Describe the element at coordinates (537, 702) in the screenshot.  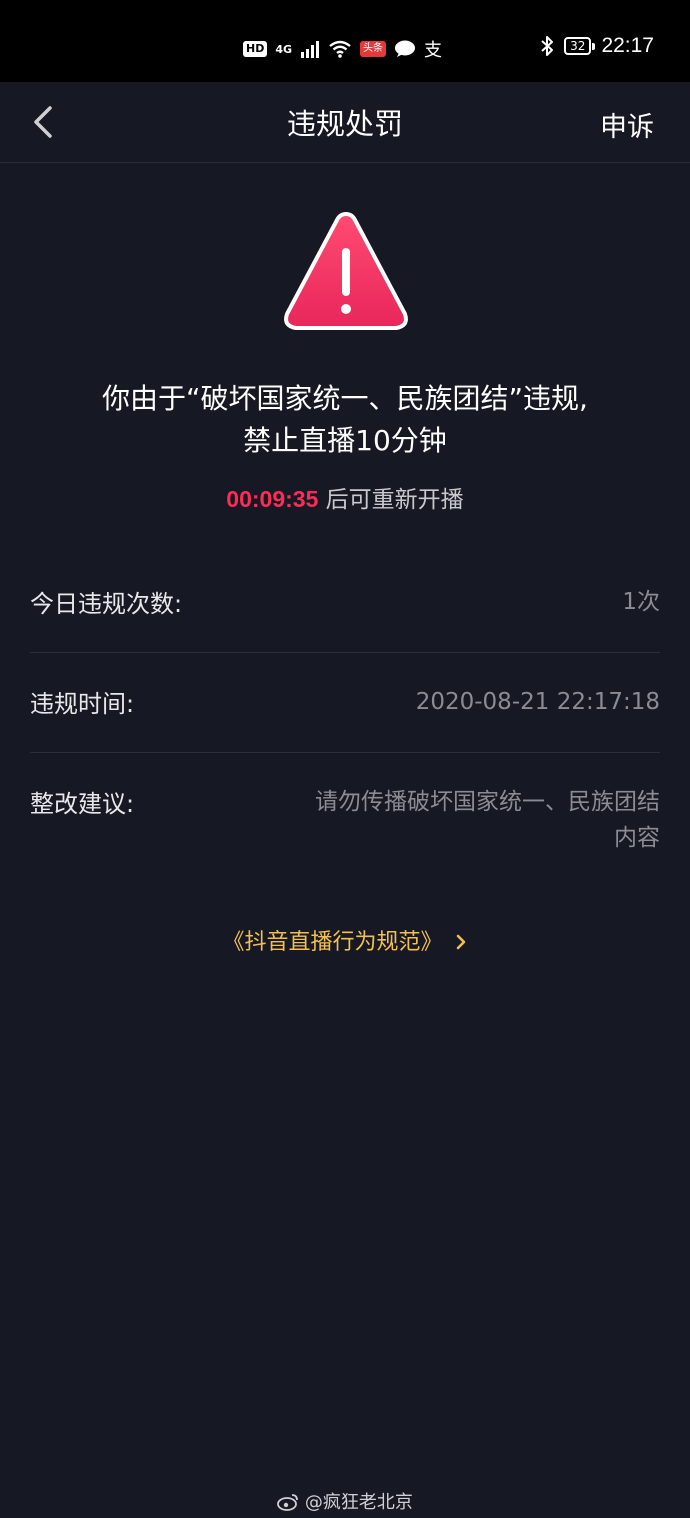
I see `detail-value: 2020-08-21 22:17:18` at that location.